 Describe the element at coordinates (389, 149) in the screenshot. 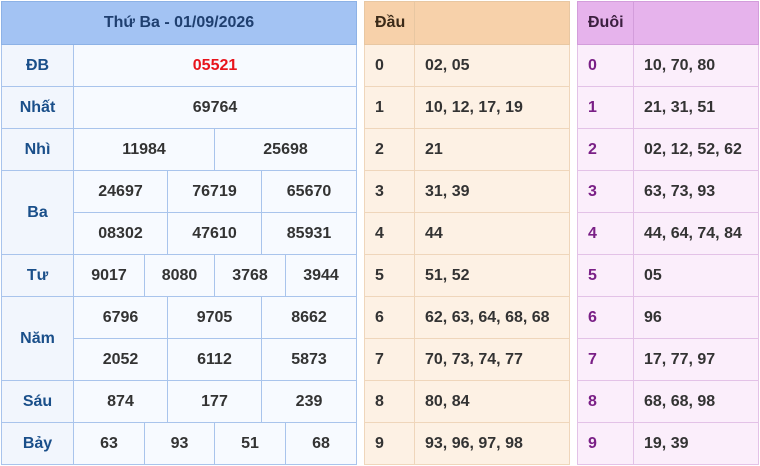

I see `heads-key: 2` at that location.